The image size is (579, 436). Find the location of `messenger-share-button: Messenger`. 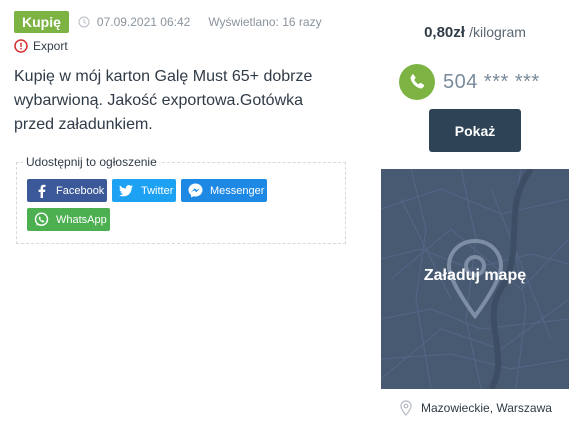

messenger-share-button: Messenger is located at coordinates (224, 190).